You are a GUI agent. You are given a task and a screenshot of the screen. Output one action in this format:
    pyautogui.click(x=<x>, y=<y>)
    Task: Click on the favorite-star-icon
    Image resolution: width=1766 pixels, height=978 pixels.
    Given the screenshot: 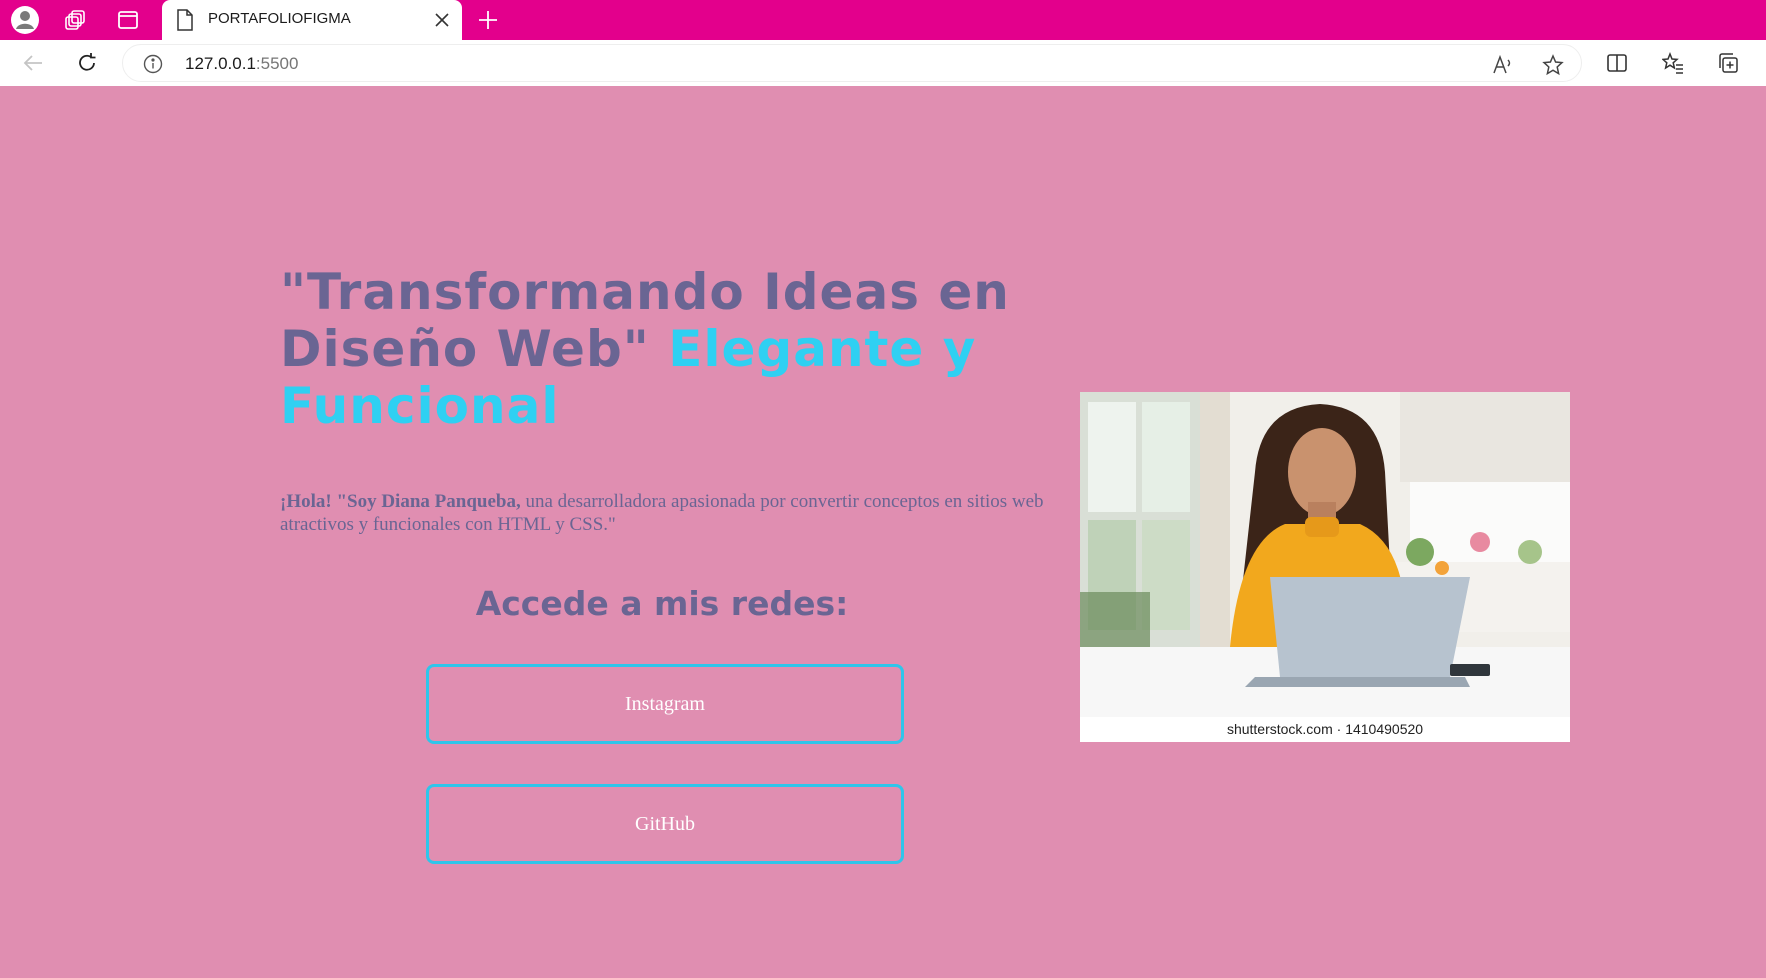 What is the action you would take?
    pyautogui.click(x=1553, y=65)
    